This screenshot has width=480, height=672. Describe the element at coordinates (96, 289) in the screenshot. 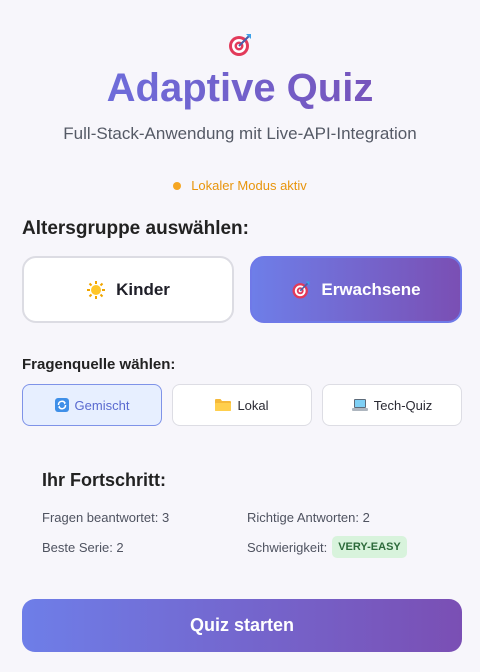

I see `sun-icon` at that location.